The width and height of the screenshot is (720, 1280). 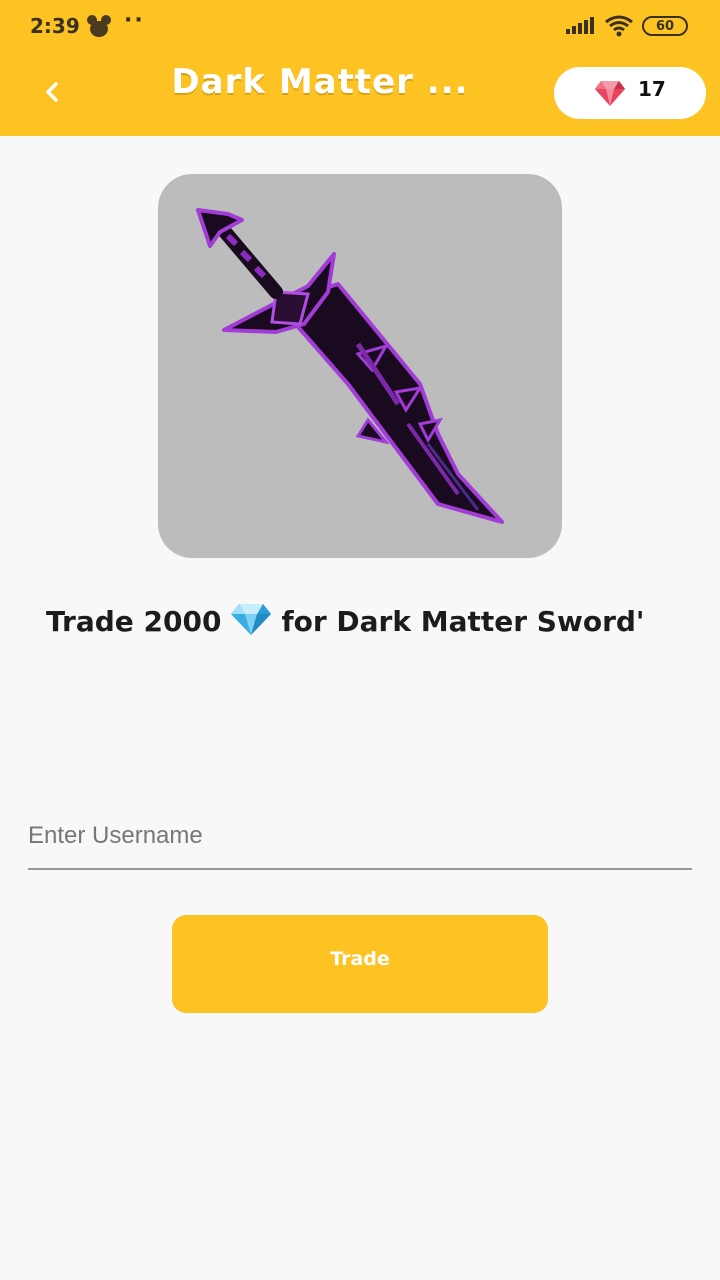 What do you see at coordinates (652, 89) in the screenshot?
I see `gem-count: 17` at bounding box center [652, 89].